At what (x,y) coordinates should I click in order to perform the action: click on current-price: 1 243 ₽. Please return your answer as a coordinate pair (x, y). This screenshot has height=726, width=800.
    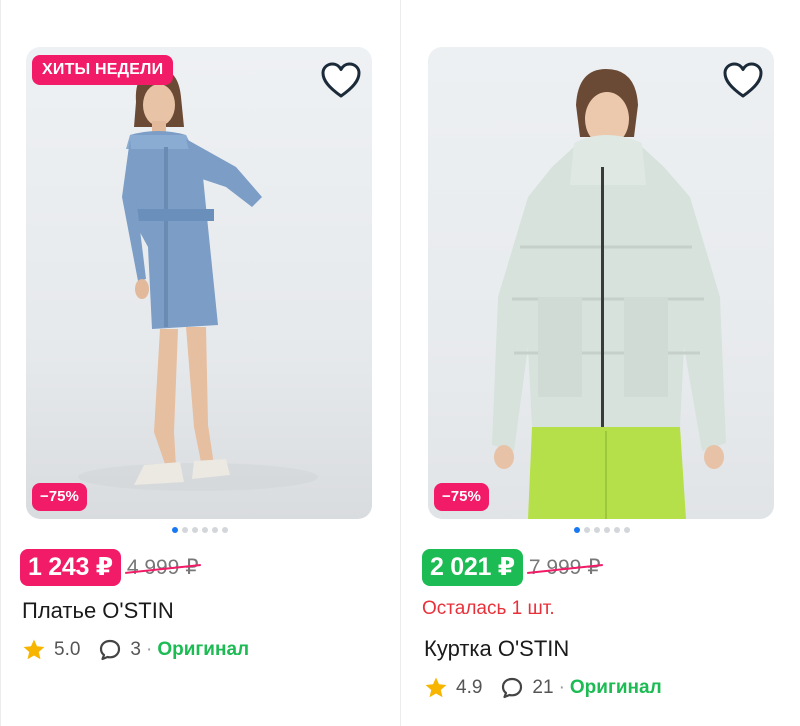
    Looking at the image, I should click on (70, 567).